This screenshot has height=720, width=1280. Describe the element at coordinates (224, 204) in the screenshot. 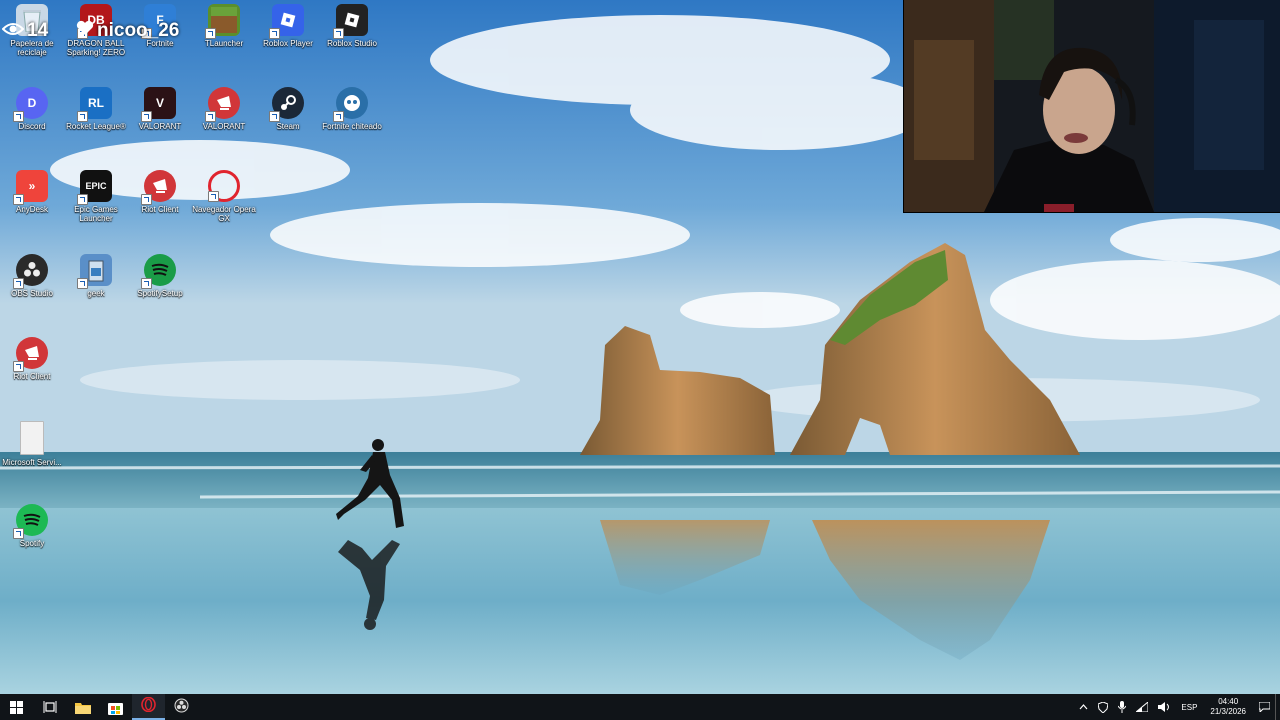

I see `desktop-icon-opera-gx: Navegador Opera GX` at that location.